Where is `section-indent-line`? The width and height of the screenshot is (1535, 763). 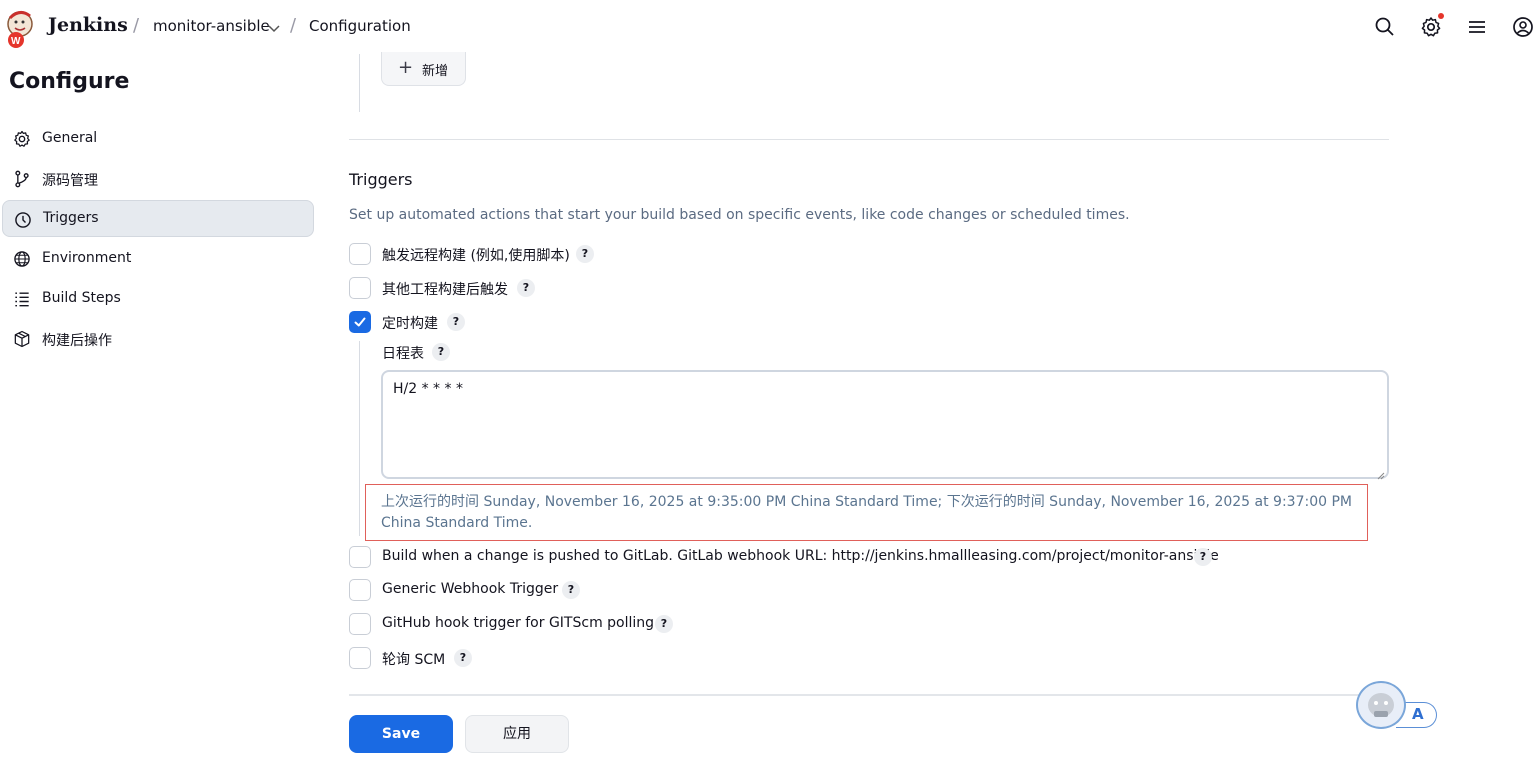 section-indent-line is located at coordinates (359, 83).